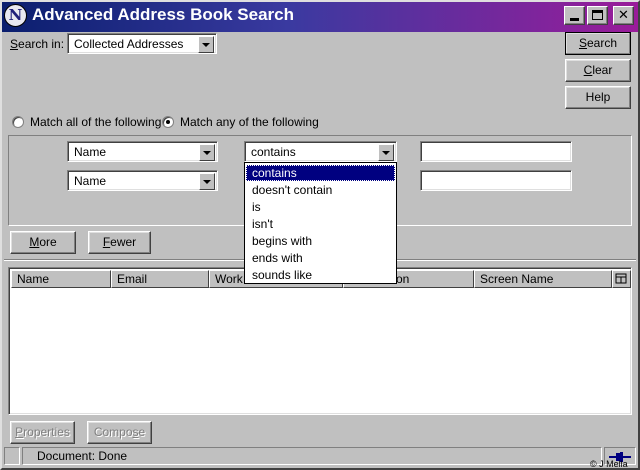 This screenshot has width=640, height=470. Describe the element at coordinates (42, 432) in the screenshot. I see `properties-button: Properties` at that location.